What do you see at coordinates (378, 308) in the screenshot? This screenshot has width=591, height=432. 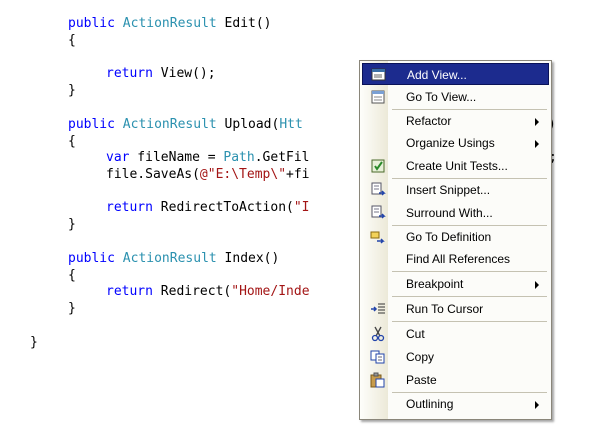 I see `run-to-cursor-icon` at bounding box center [378, 308].